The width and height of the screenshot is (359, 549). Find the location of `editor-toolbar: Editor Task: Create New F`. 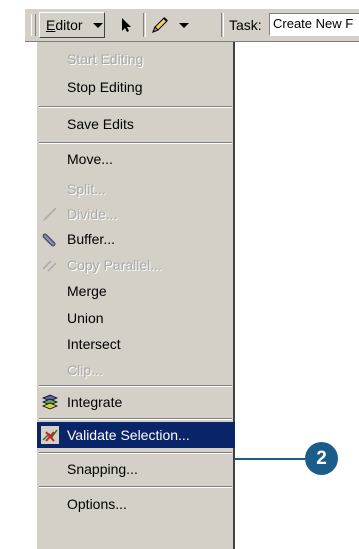

editor-toolbar: Editor Task: Create New F is located at coordinates (192, 25).